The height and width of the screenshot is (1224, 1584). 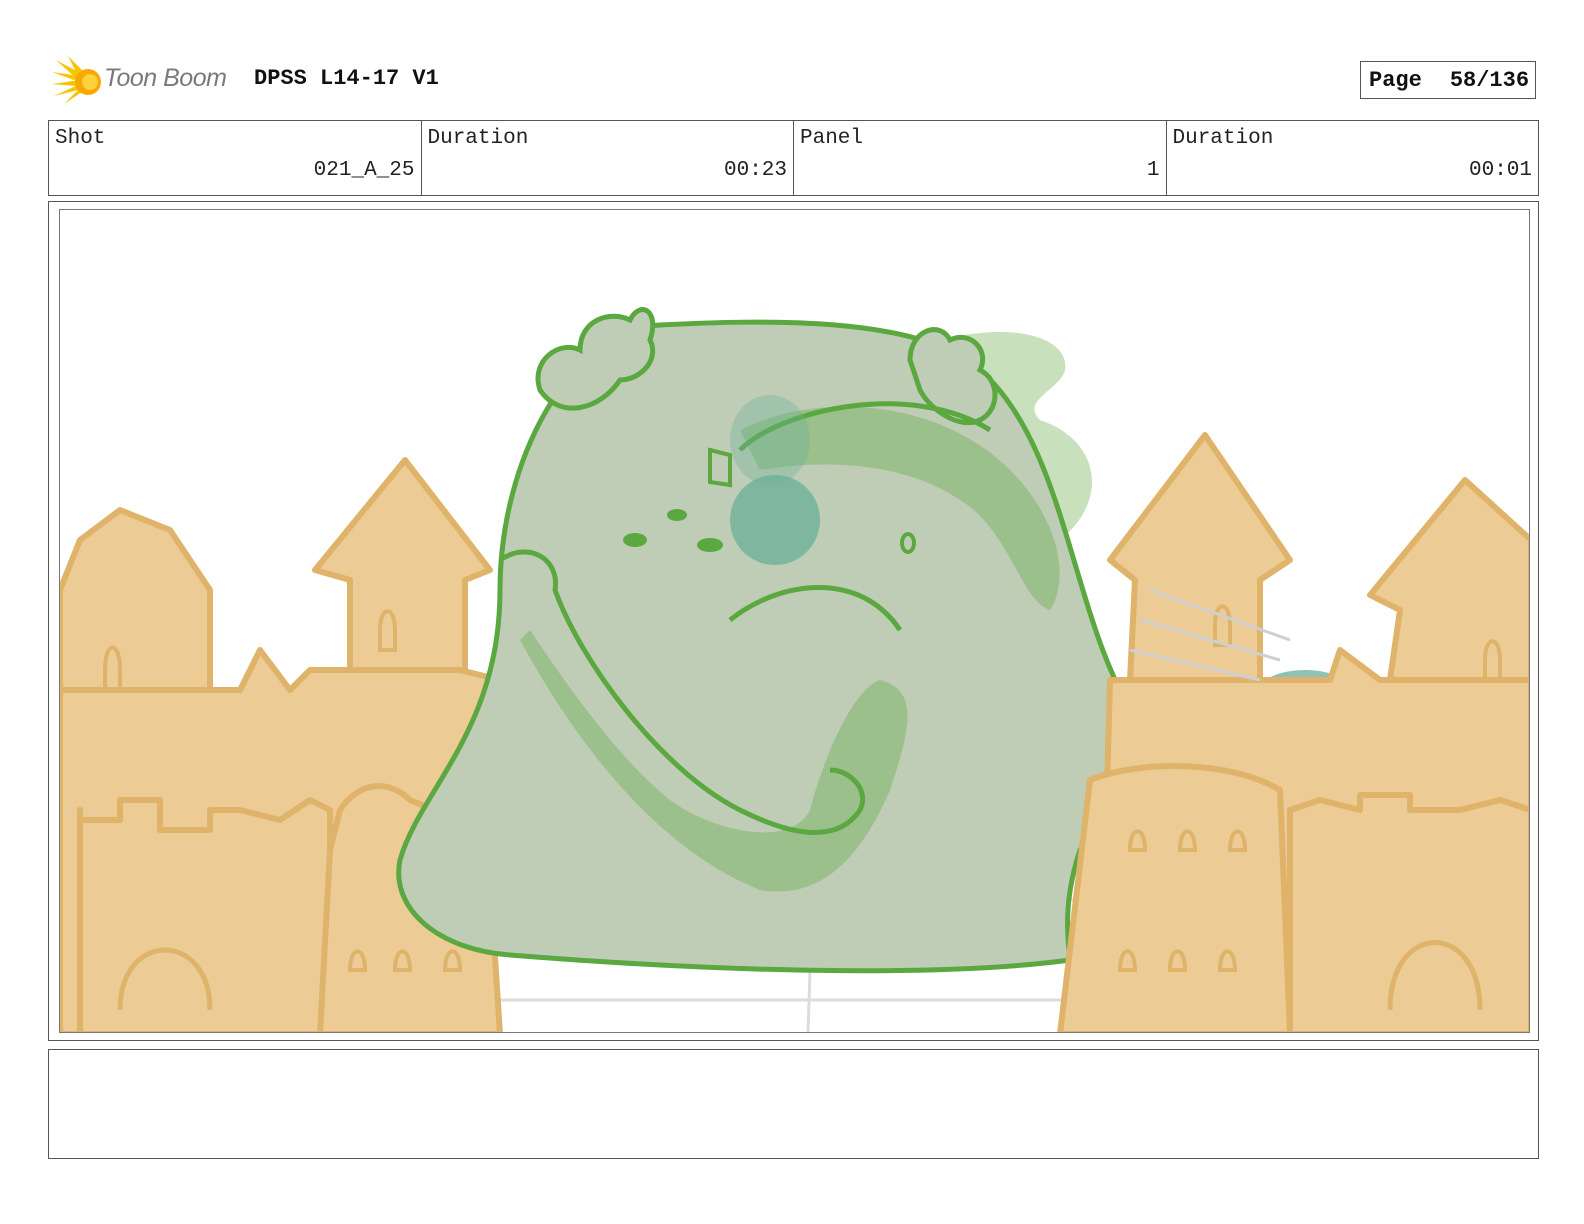 I want to click on starburst-icon, so click(x=76, y=80).